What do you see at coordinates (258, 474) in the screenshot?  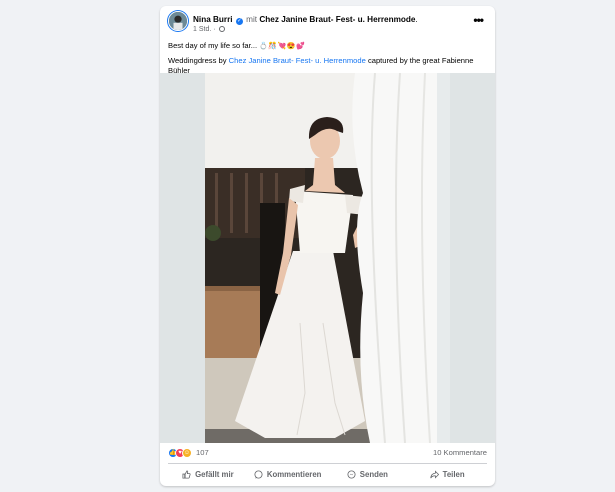 I see `comment-icon` at bounding box center [258, 474].